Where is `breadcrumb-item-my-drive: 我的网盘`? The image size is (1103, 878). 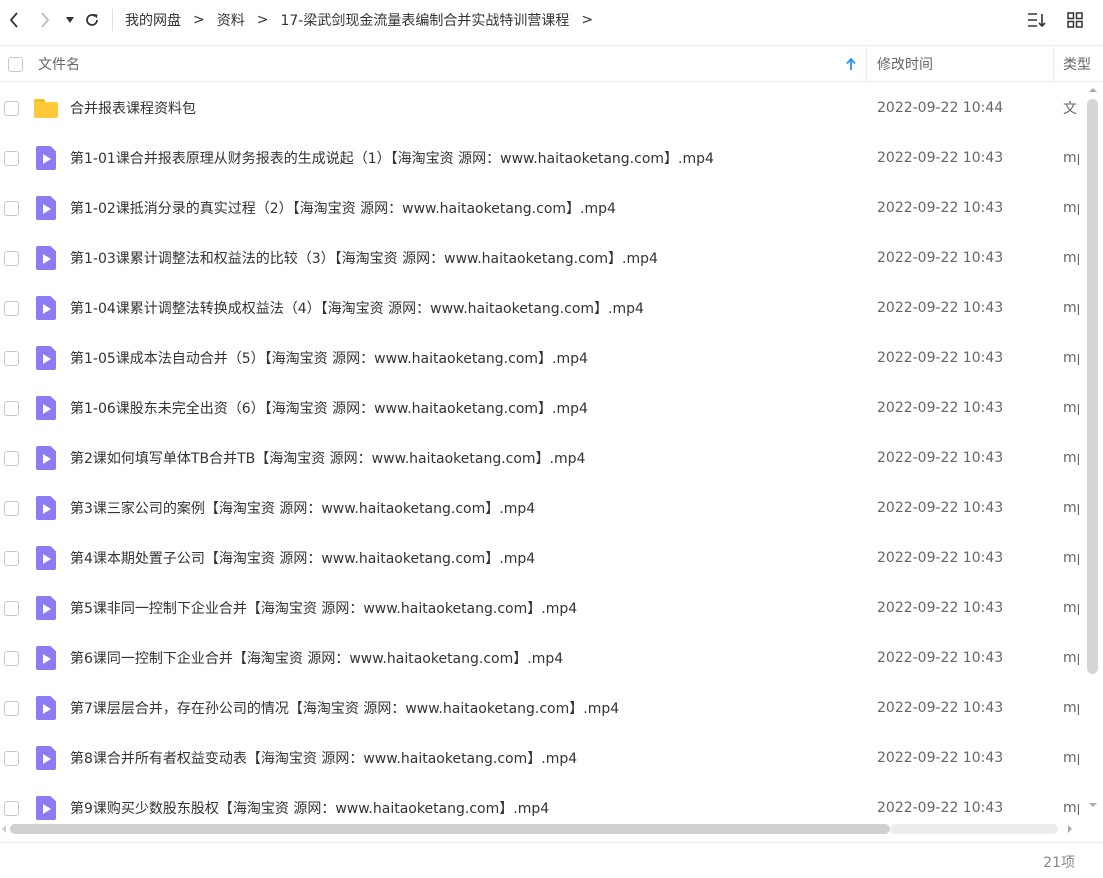
breadcrumb-item-my-drive: 我的网盘 is located at coordinates (153, 20).